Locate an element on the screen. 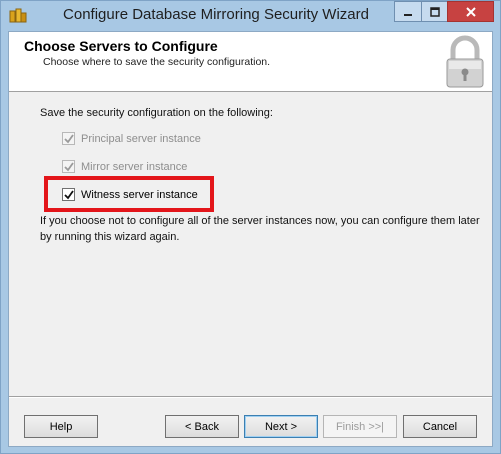  page-heading: Choose Servers to Configure is located at coordinates (121, 46).